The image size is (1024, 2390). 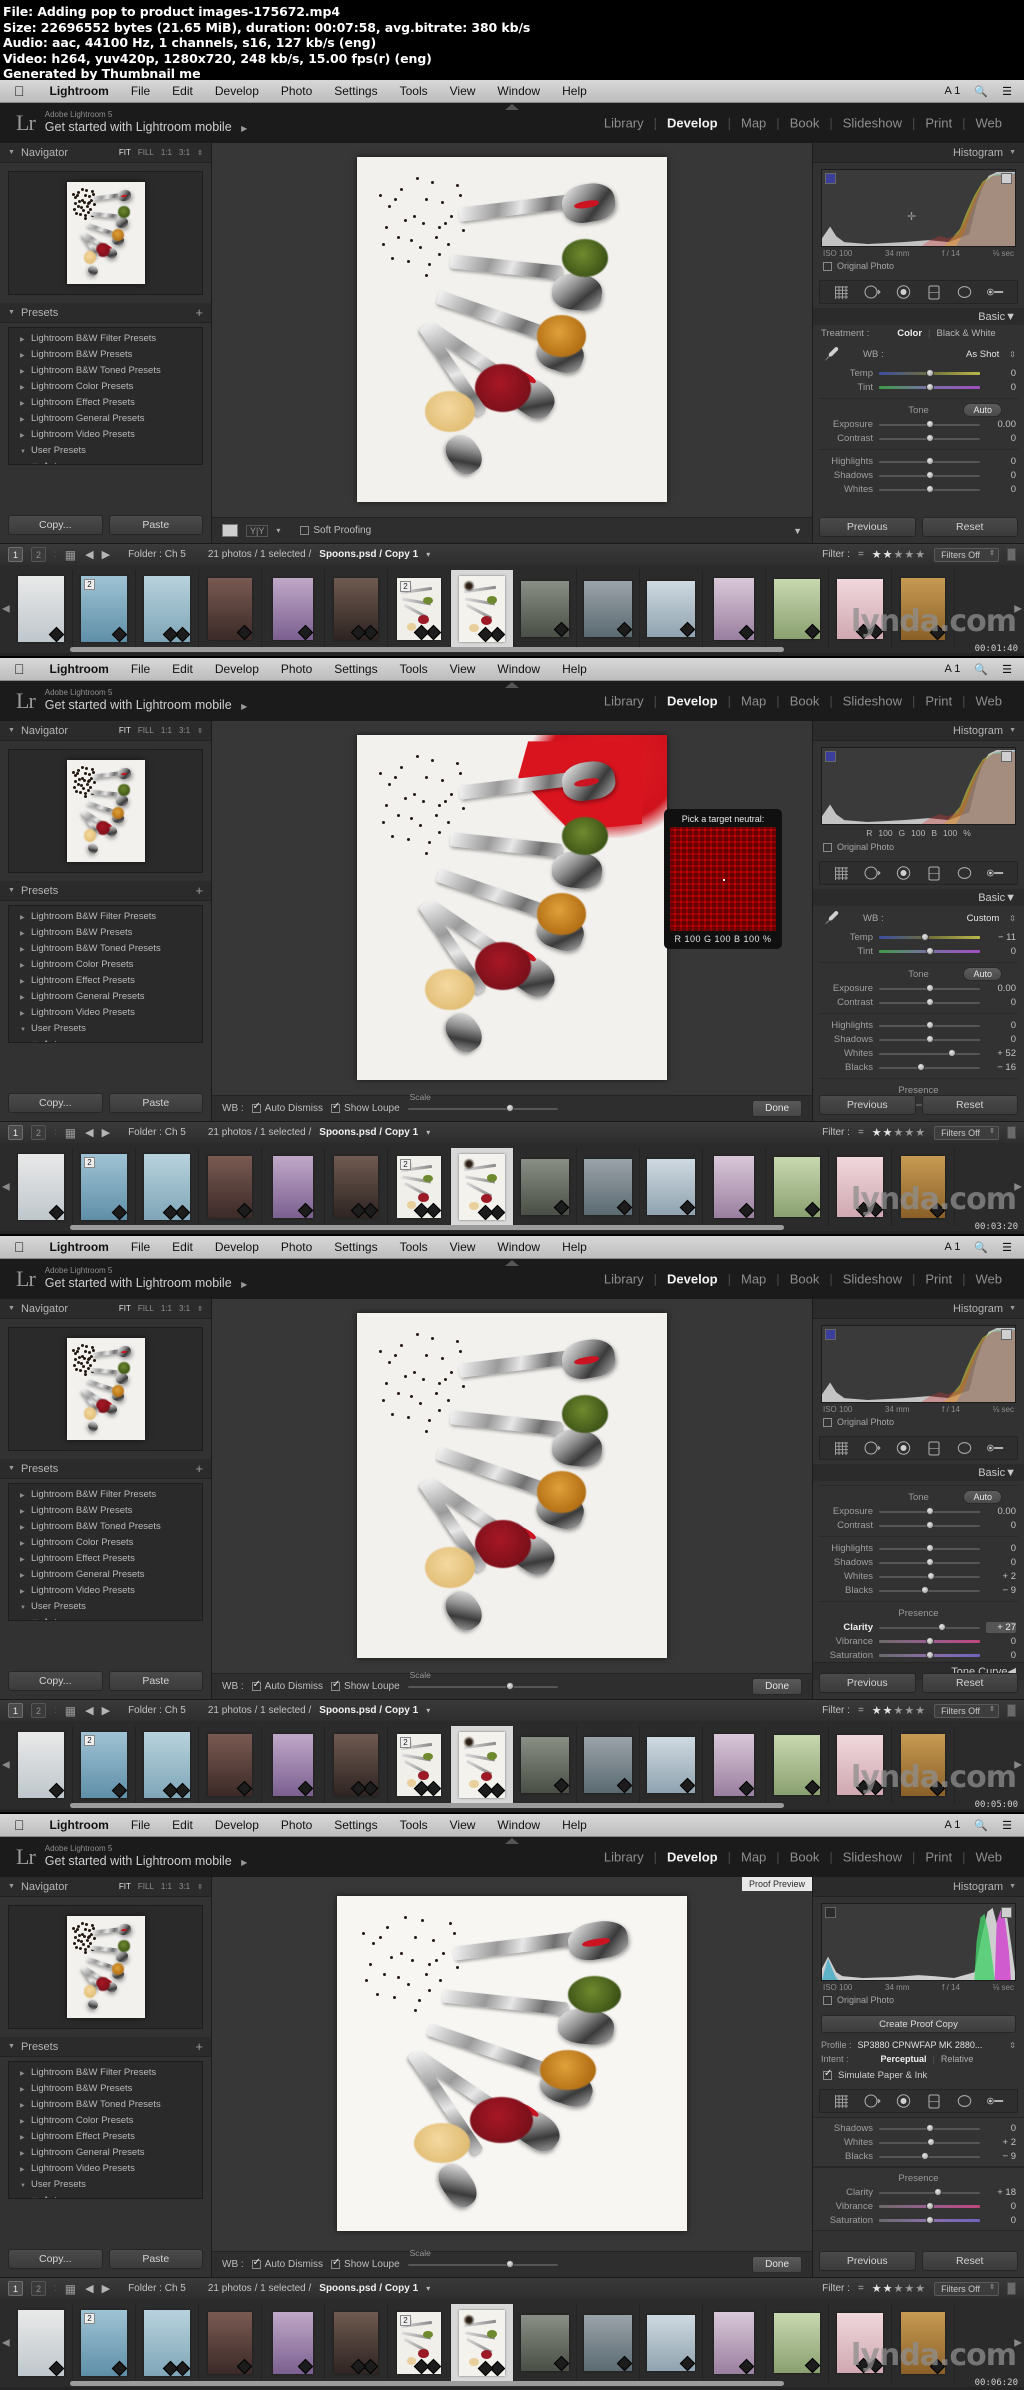 I want to click on filmstrip-filename: Spoons.psd / Copy 1, so click(x=368, y=2288).